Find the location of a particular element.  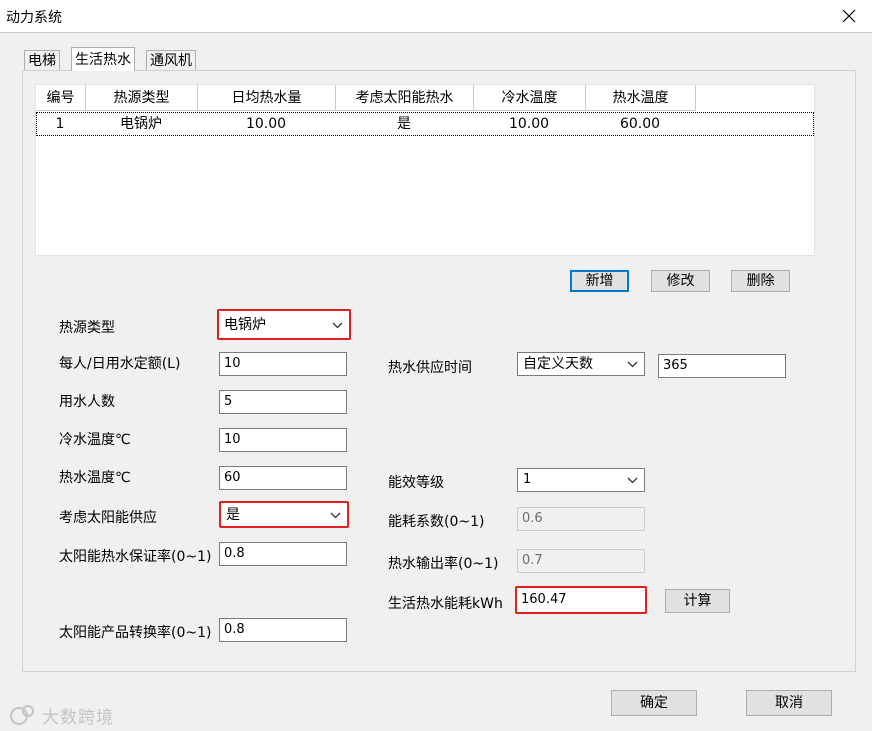

tab-elevator: 电梯 is located at coordinates (42, 60).